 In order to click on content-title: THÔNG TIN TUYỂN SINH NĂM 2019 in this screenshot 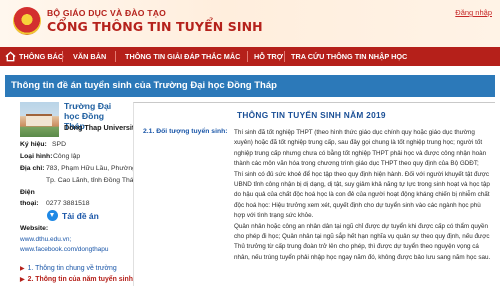, I will do `click(311, 115)`.